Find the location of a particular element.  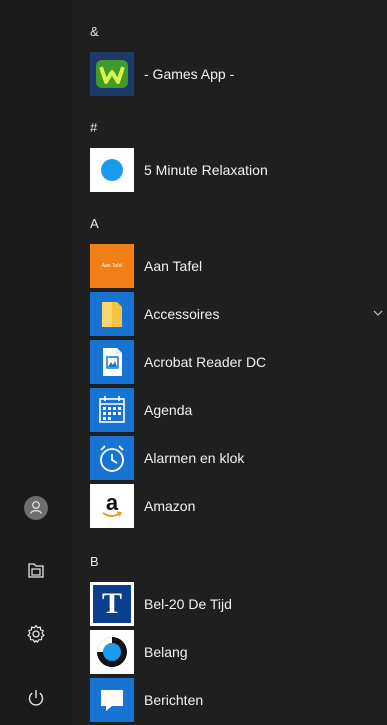

acrobat-icon is located at coordinates (112, 362).